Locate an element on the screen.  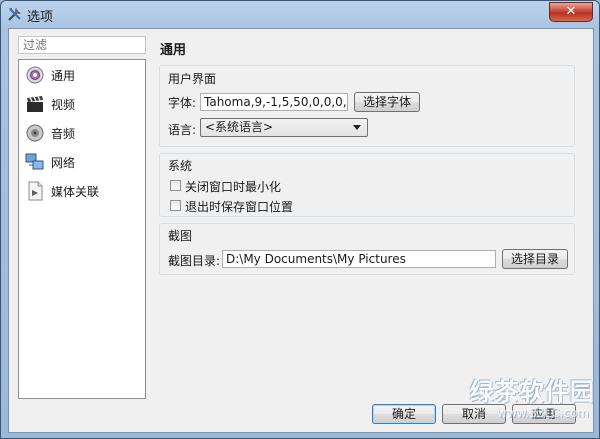
screenshot-dir-field: D:\My Documents\My Pictures is located at coordinates (359, 259).